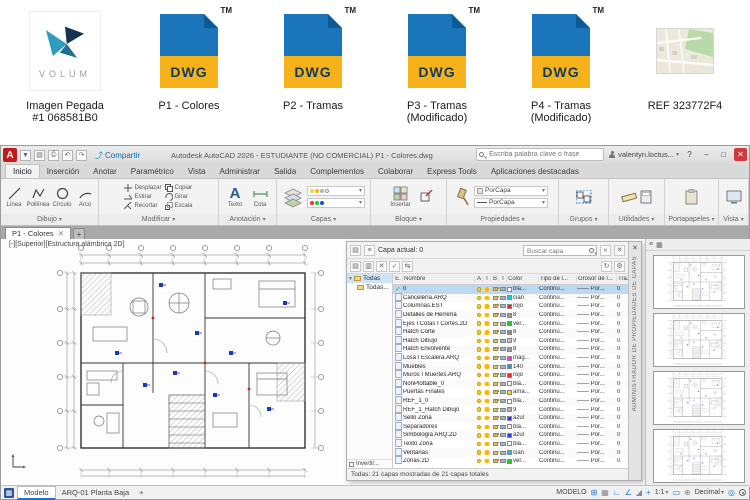 Image resolution: width=750 pixels, height=500 pixels. Describe the element at coordinates (659, 245) in the screenshot. I see `grid-view-icon: ▦` at that location.